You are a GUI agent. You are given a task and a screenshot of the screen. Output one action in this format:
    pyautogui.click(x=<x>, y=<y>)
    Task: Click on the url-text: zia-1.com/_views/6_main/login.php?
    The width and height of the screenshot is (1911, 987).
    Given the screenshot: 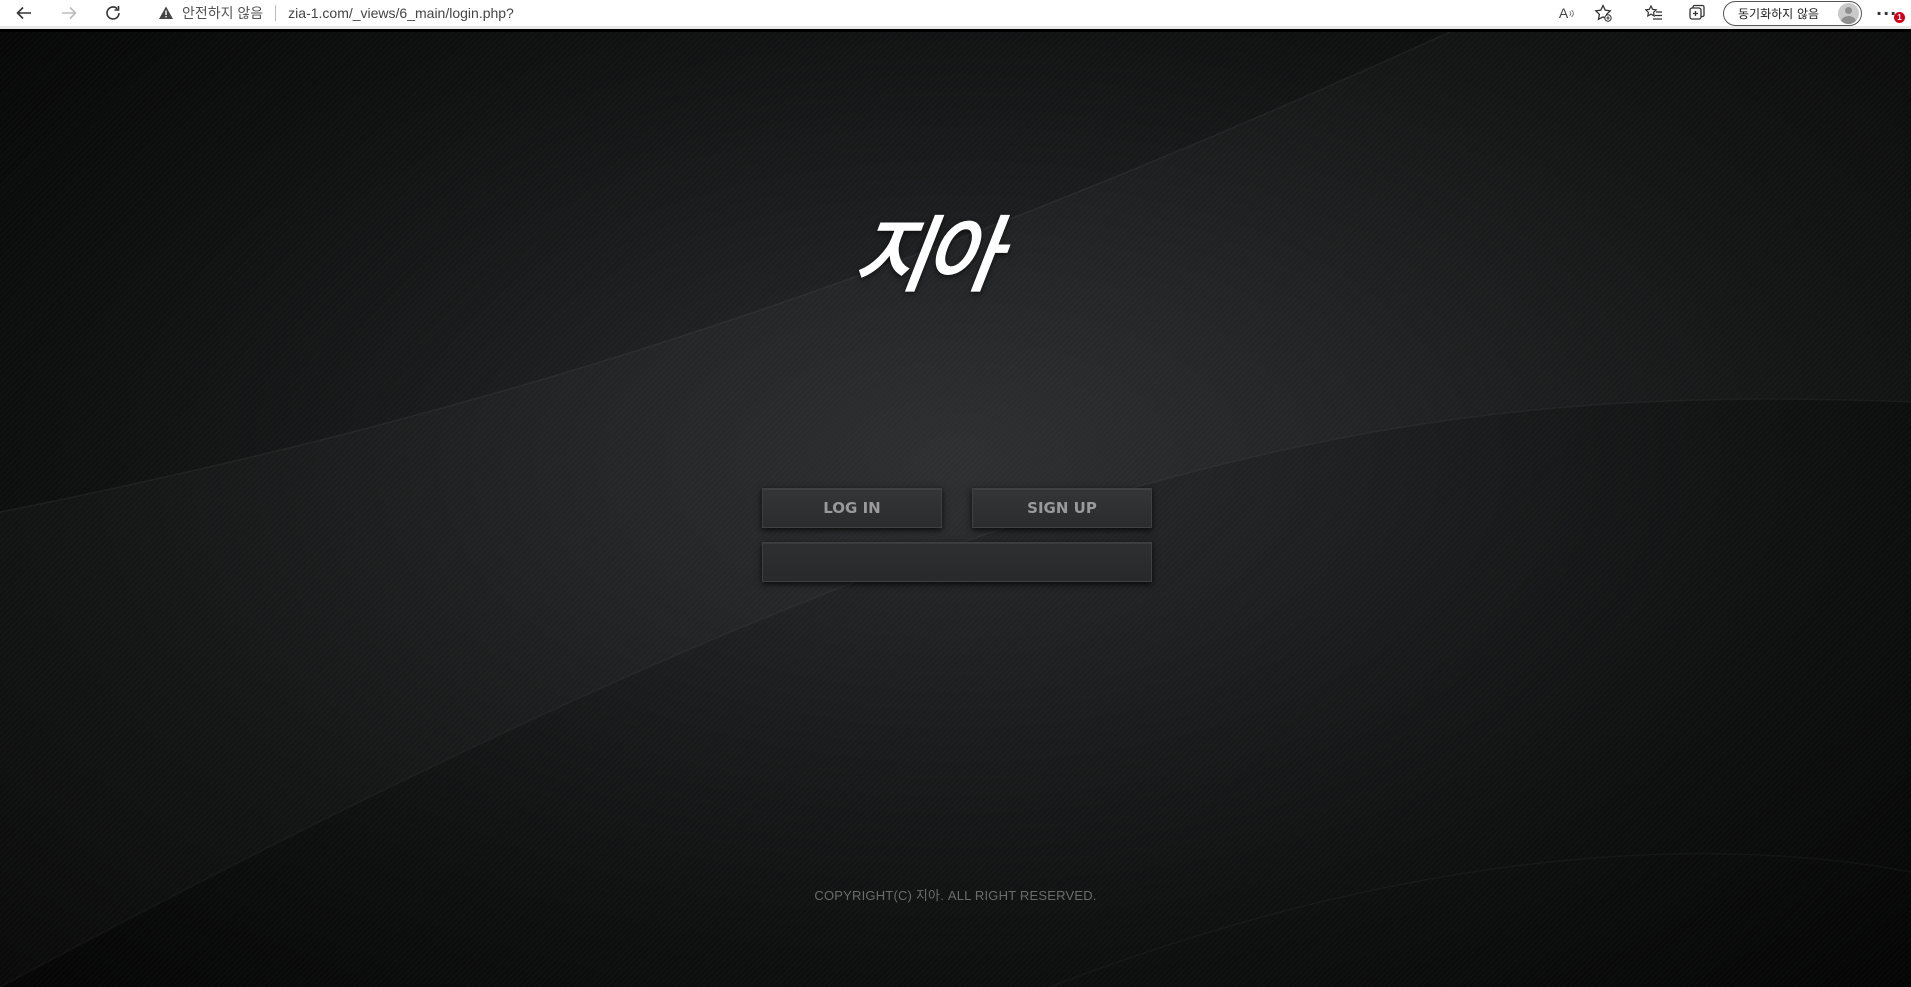 What is the action you would take?
    pyautogui.click(x=401, y=13)
    